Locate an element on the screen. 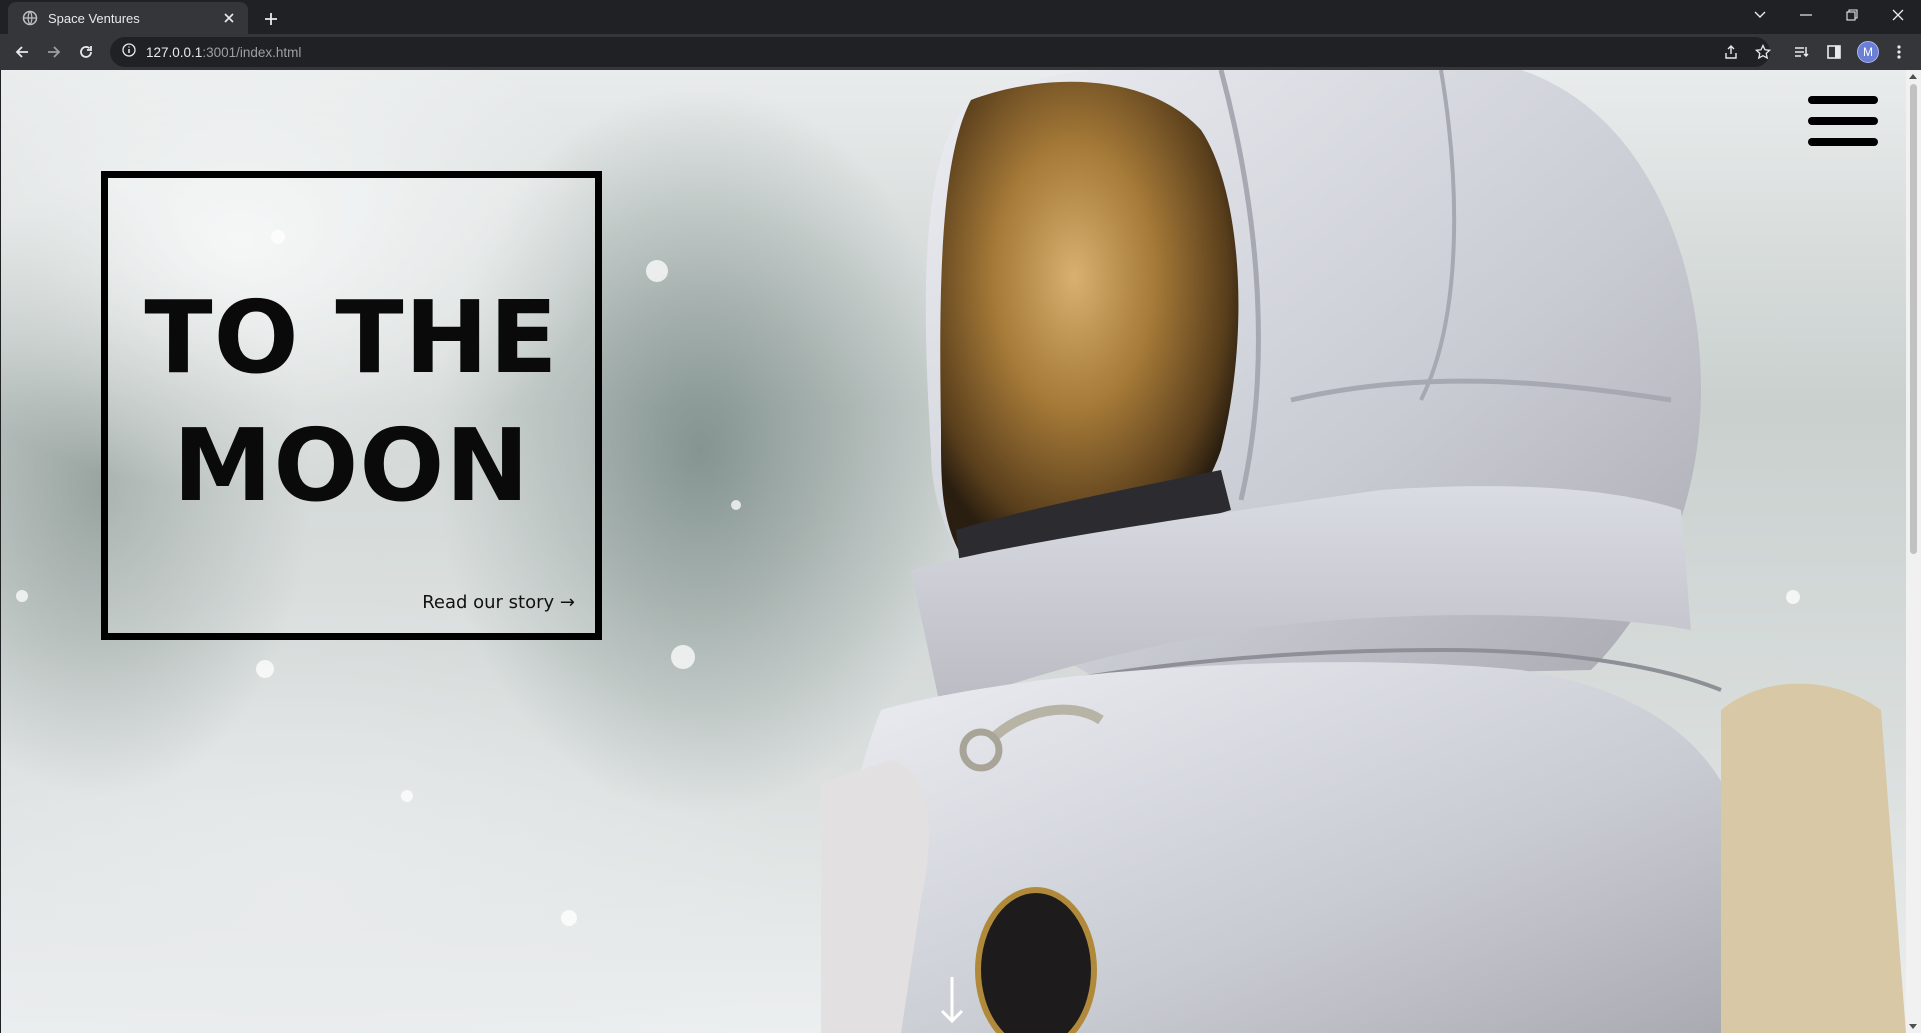 This screenshot has width=1921, height=1033. back-arrow-icon is located at coordinates (22, 52).